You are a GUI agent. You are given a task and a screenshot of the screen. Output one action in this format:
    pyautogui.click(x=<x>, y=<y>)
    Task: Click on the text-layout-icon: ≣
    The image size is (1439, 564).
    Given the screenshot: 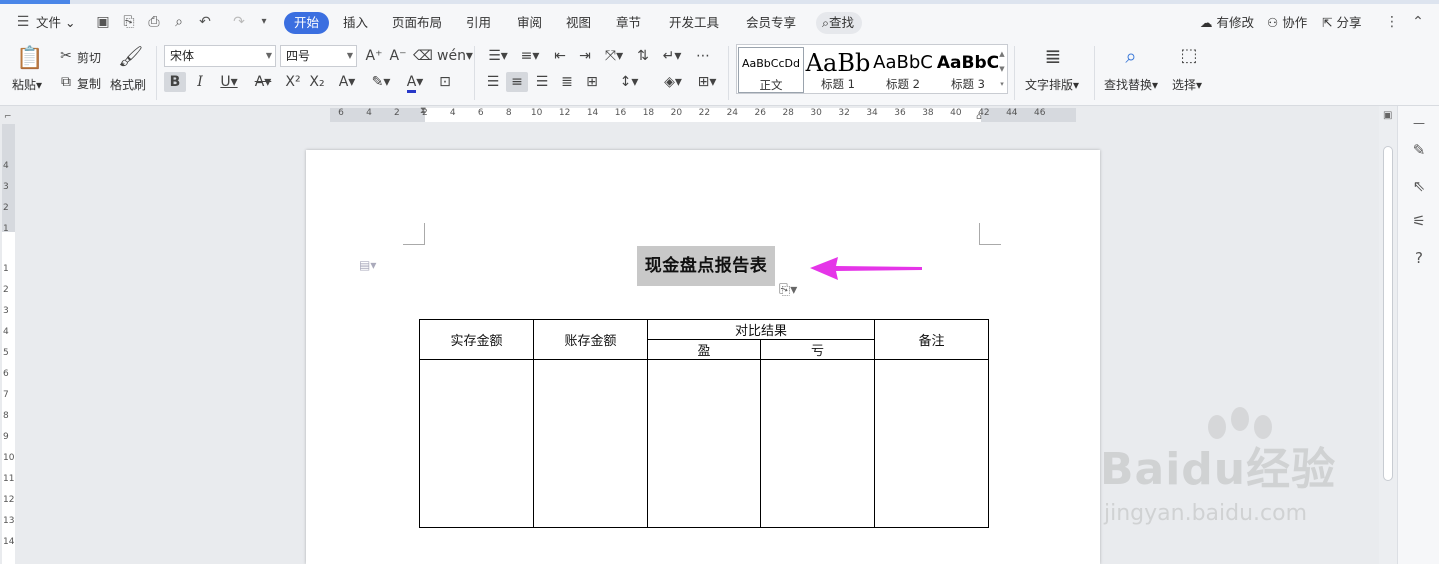 What is the action you would take?
    pyautogui.click(x=1053, y=59)
    